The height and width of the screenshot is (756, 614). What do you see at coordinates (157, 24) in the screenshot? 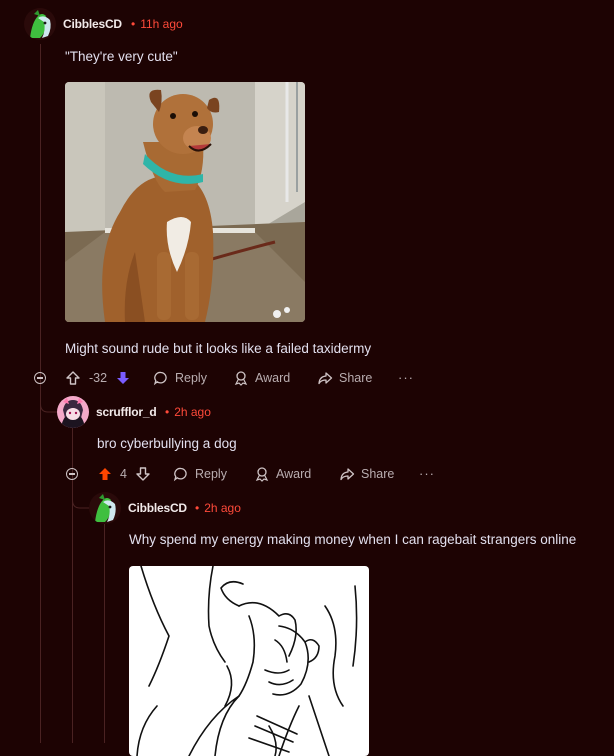
I see `timestamp: • 11h ago` at bounding box center [157, 24].